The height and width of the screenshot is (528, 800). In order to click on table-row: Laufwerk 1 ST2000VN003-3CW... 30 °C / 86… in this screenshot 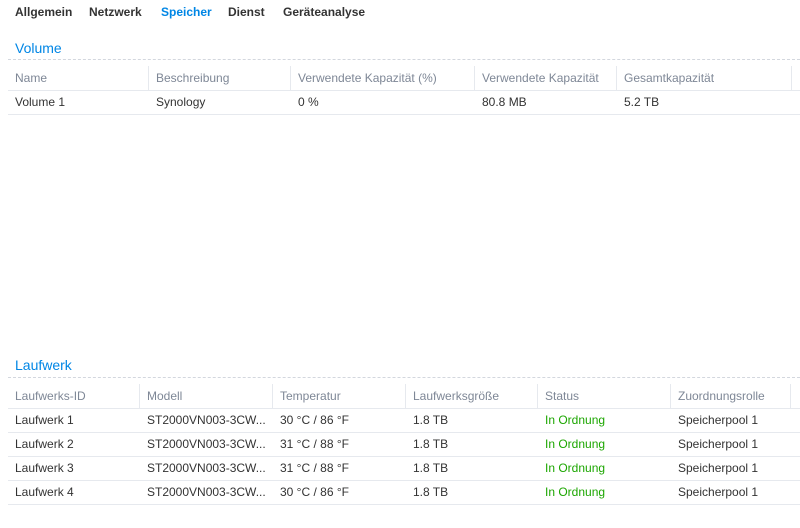, I will do `click(404, 421)`.